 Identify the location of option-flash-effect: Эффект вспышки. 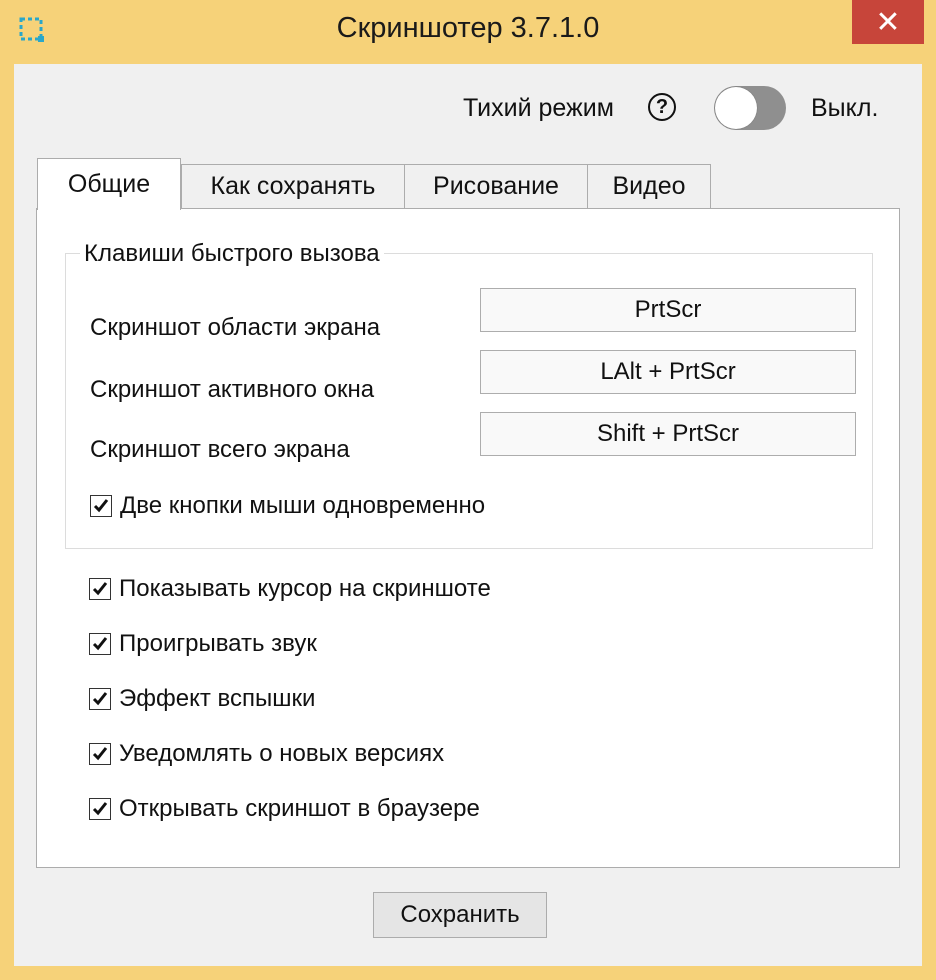
(202, 699).